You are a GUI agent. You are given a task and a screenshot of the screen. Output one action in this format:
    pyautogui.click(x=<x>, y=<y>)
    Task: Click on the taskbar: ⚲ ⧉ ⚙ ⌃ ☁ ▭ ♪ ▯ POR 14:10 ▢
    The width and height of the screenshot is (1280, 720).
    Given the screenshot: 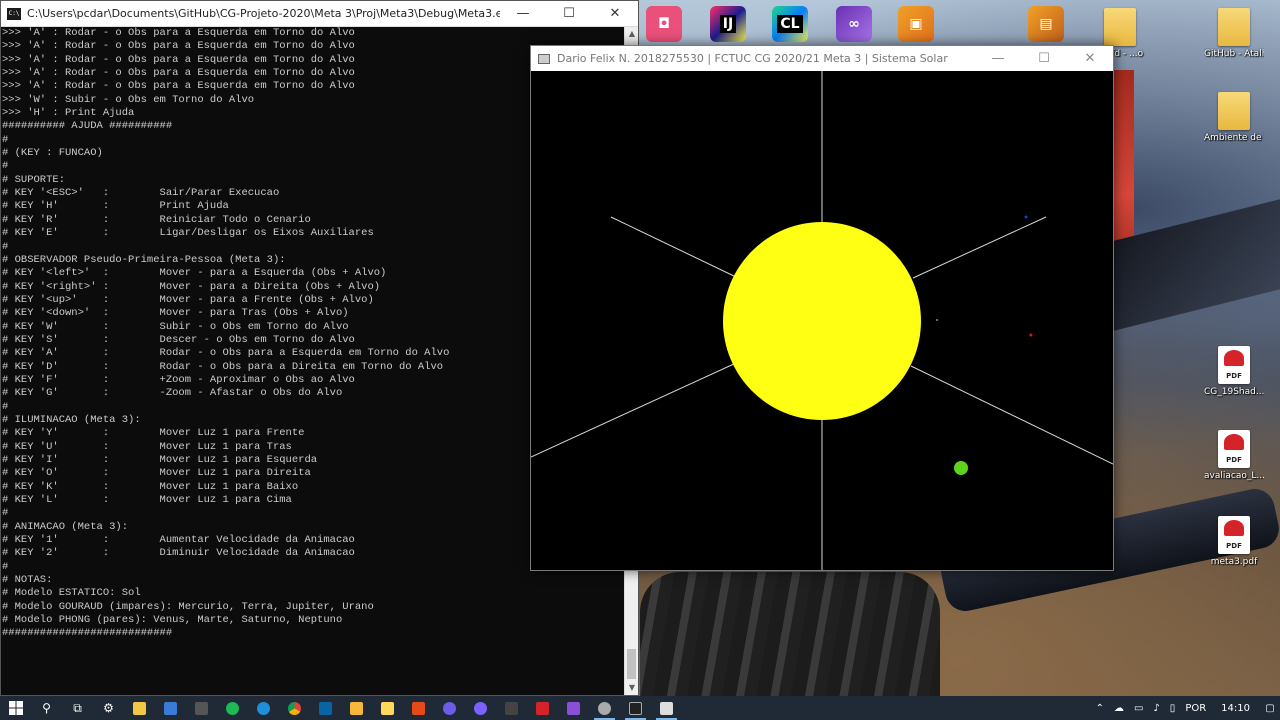 What is the action you would take?
    pyautogui.click(x=640, y=708)
    